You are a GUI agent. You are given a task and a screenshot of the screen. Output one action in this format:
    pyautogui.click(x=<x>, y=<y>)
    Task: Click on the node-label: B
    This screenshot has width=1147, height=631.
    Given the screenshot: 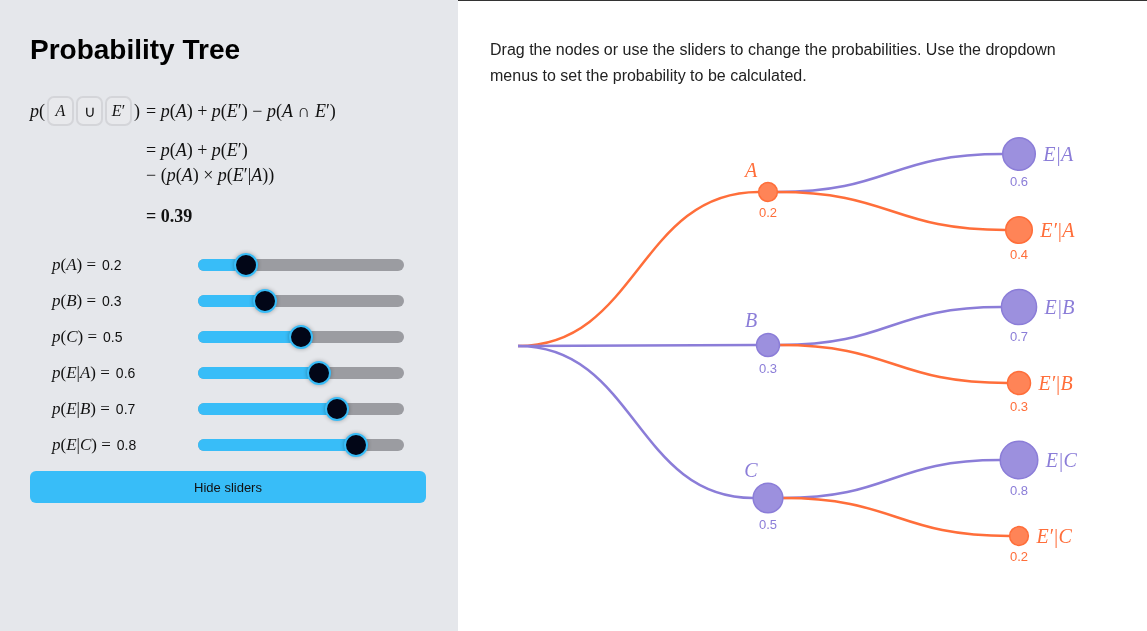 What is the action you would take?
    pyautogui.click(x=751, y=320)
    